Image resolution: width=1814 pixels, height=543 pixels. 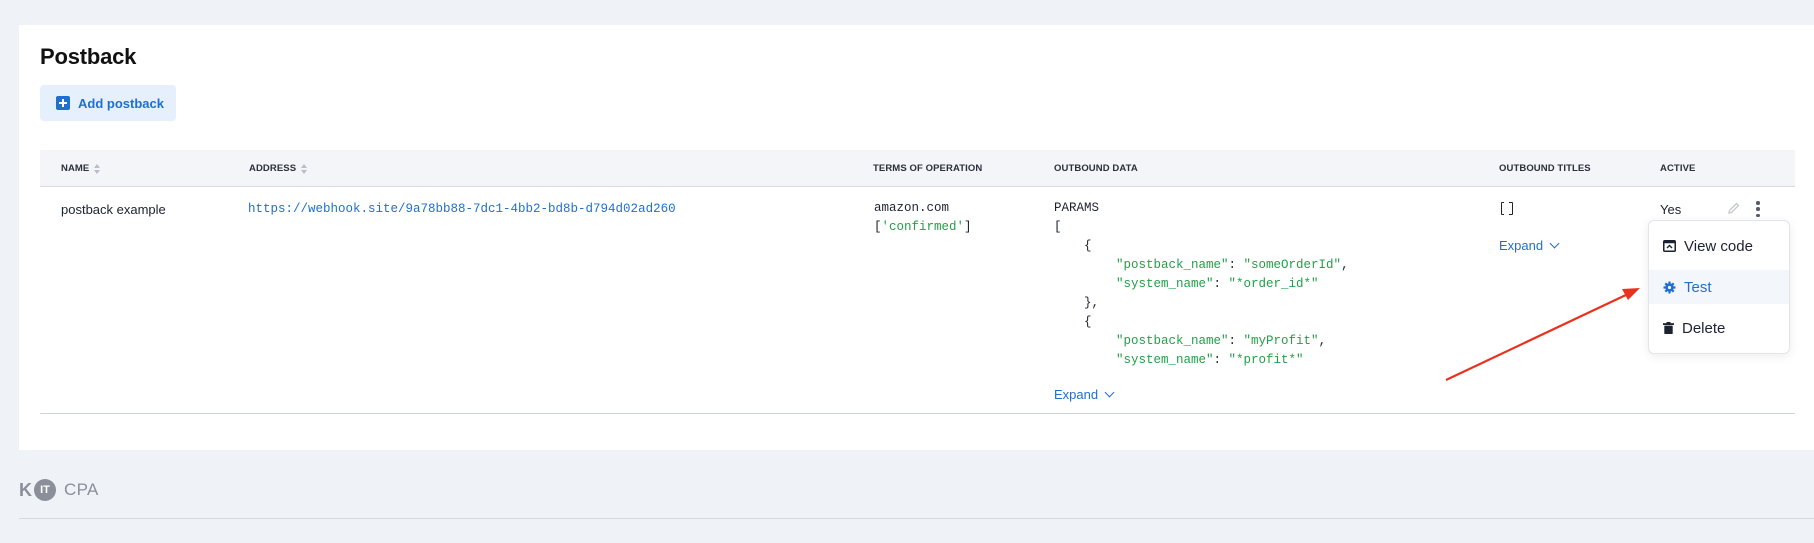 What do you see at coordinates (1210, 360) in the screenshot?
I see `outbound-line: "system_name": "*profit*"` at bounding box center [1210, 360].